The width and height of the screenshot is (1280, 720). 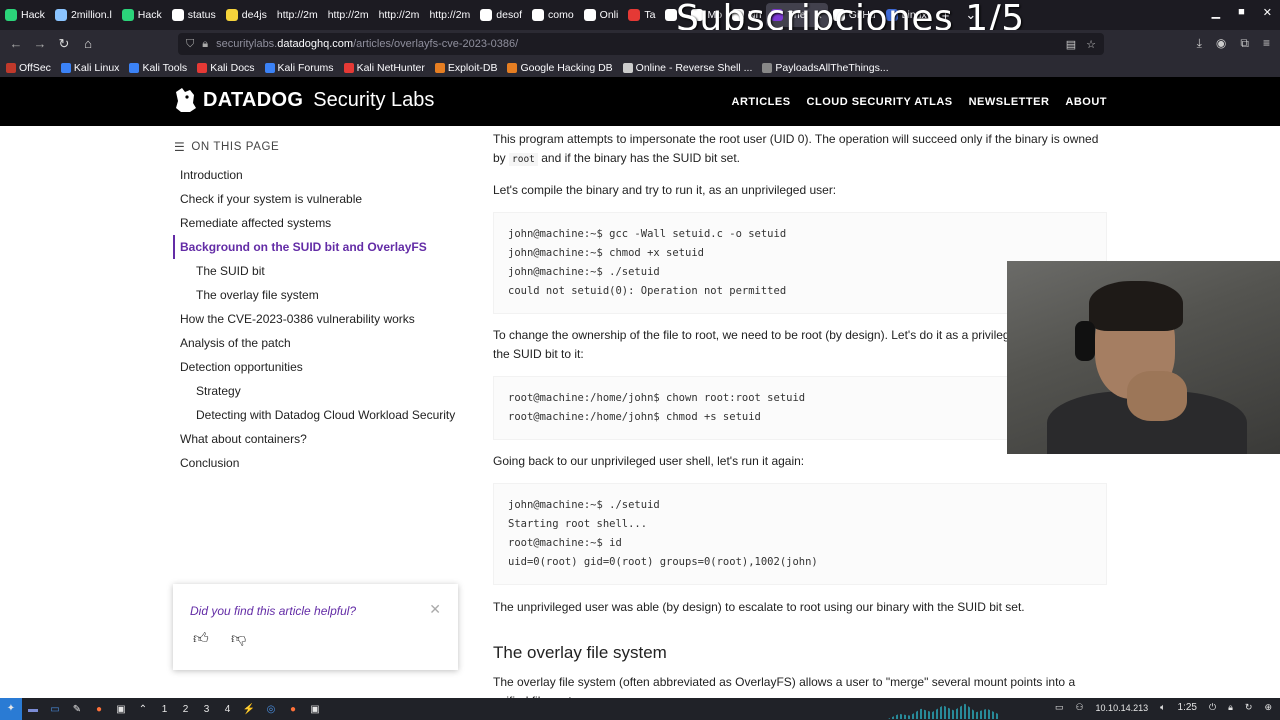 What do you see at coordinates (1212, 707) in the screenshot?
I see `power-icon: ⏻` at bounding box center [1212, 707].